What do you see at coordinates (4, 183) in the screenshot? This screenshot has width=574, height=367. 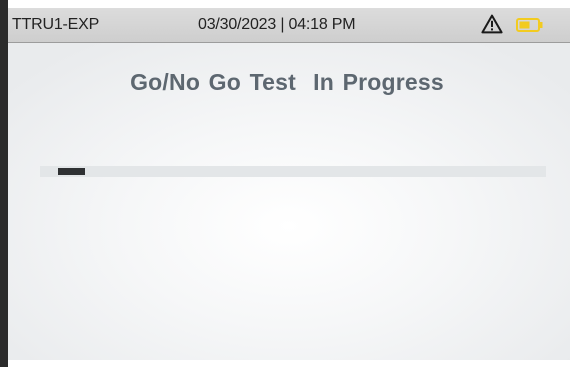 I see `display-bezel` at bounding box center [4, 183].